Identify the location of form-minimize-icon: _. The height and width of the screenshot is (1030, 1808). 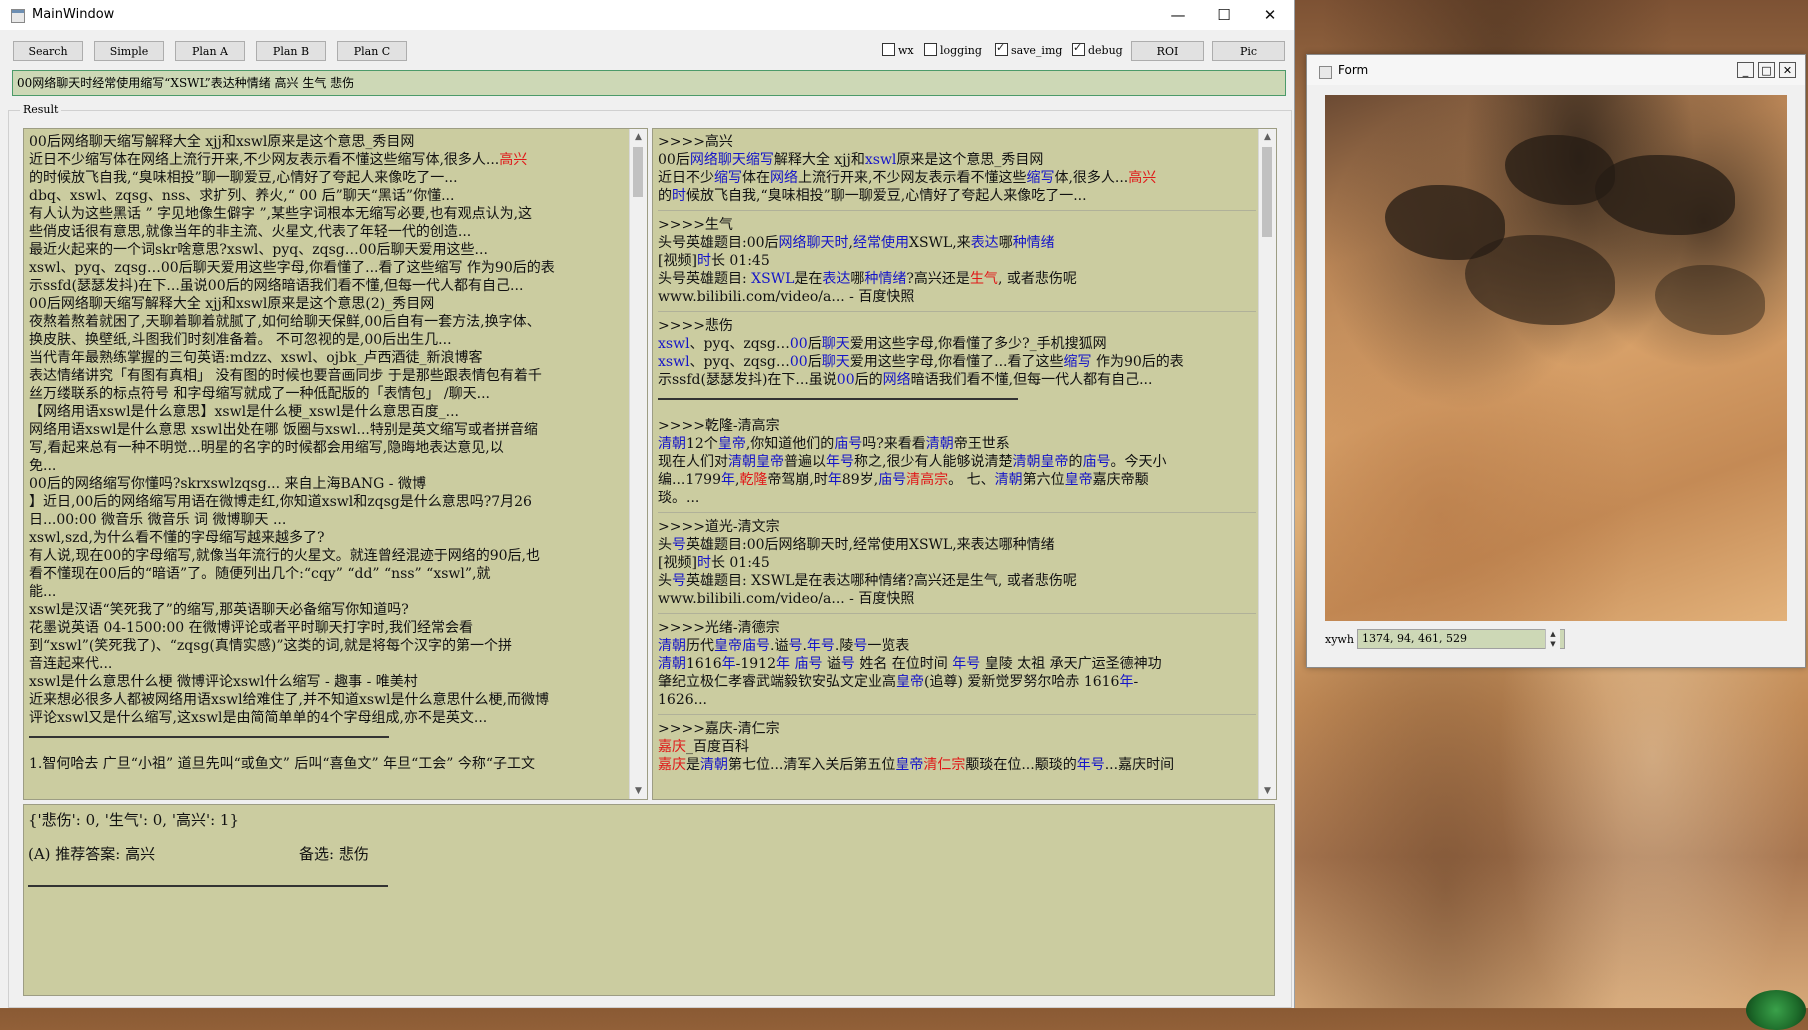
(1745, 70).